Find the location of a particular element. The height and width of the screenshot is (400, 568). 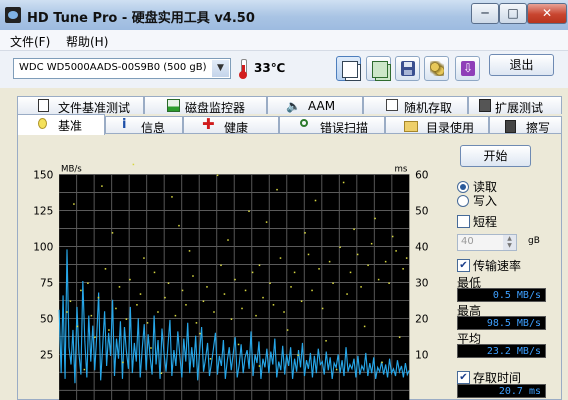

save-icon is located at coordinates (408, 68).